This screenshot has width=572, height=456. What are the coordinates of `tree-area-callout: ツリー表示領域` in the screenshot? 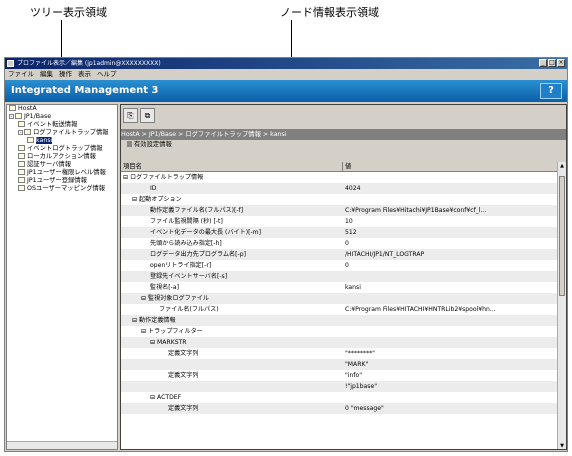 It's located at (68, 12).